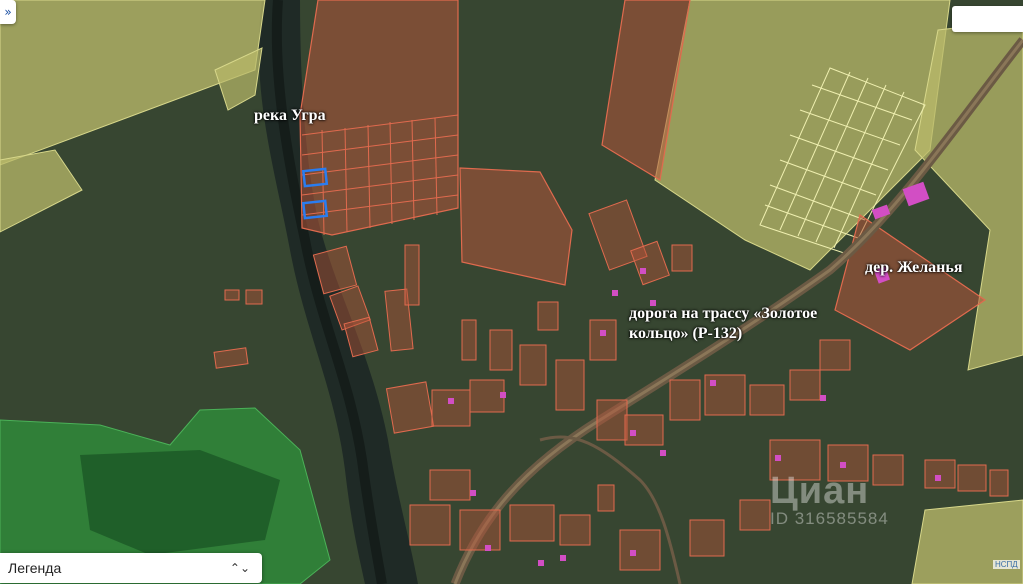  I want to click on chevron-up-down-icon: ⌃⌄, so click(239, 568).